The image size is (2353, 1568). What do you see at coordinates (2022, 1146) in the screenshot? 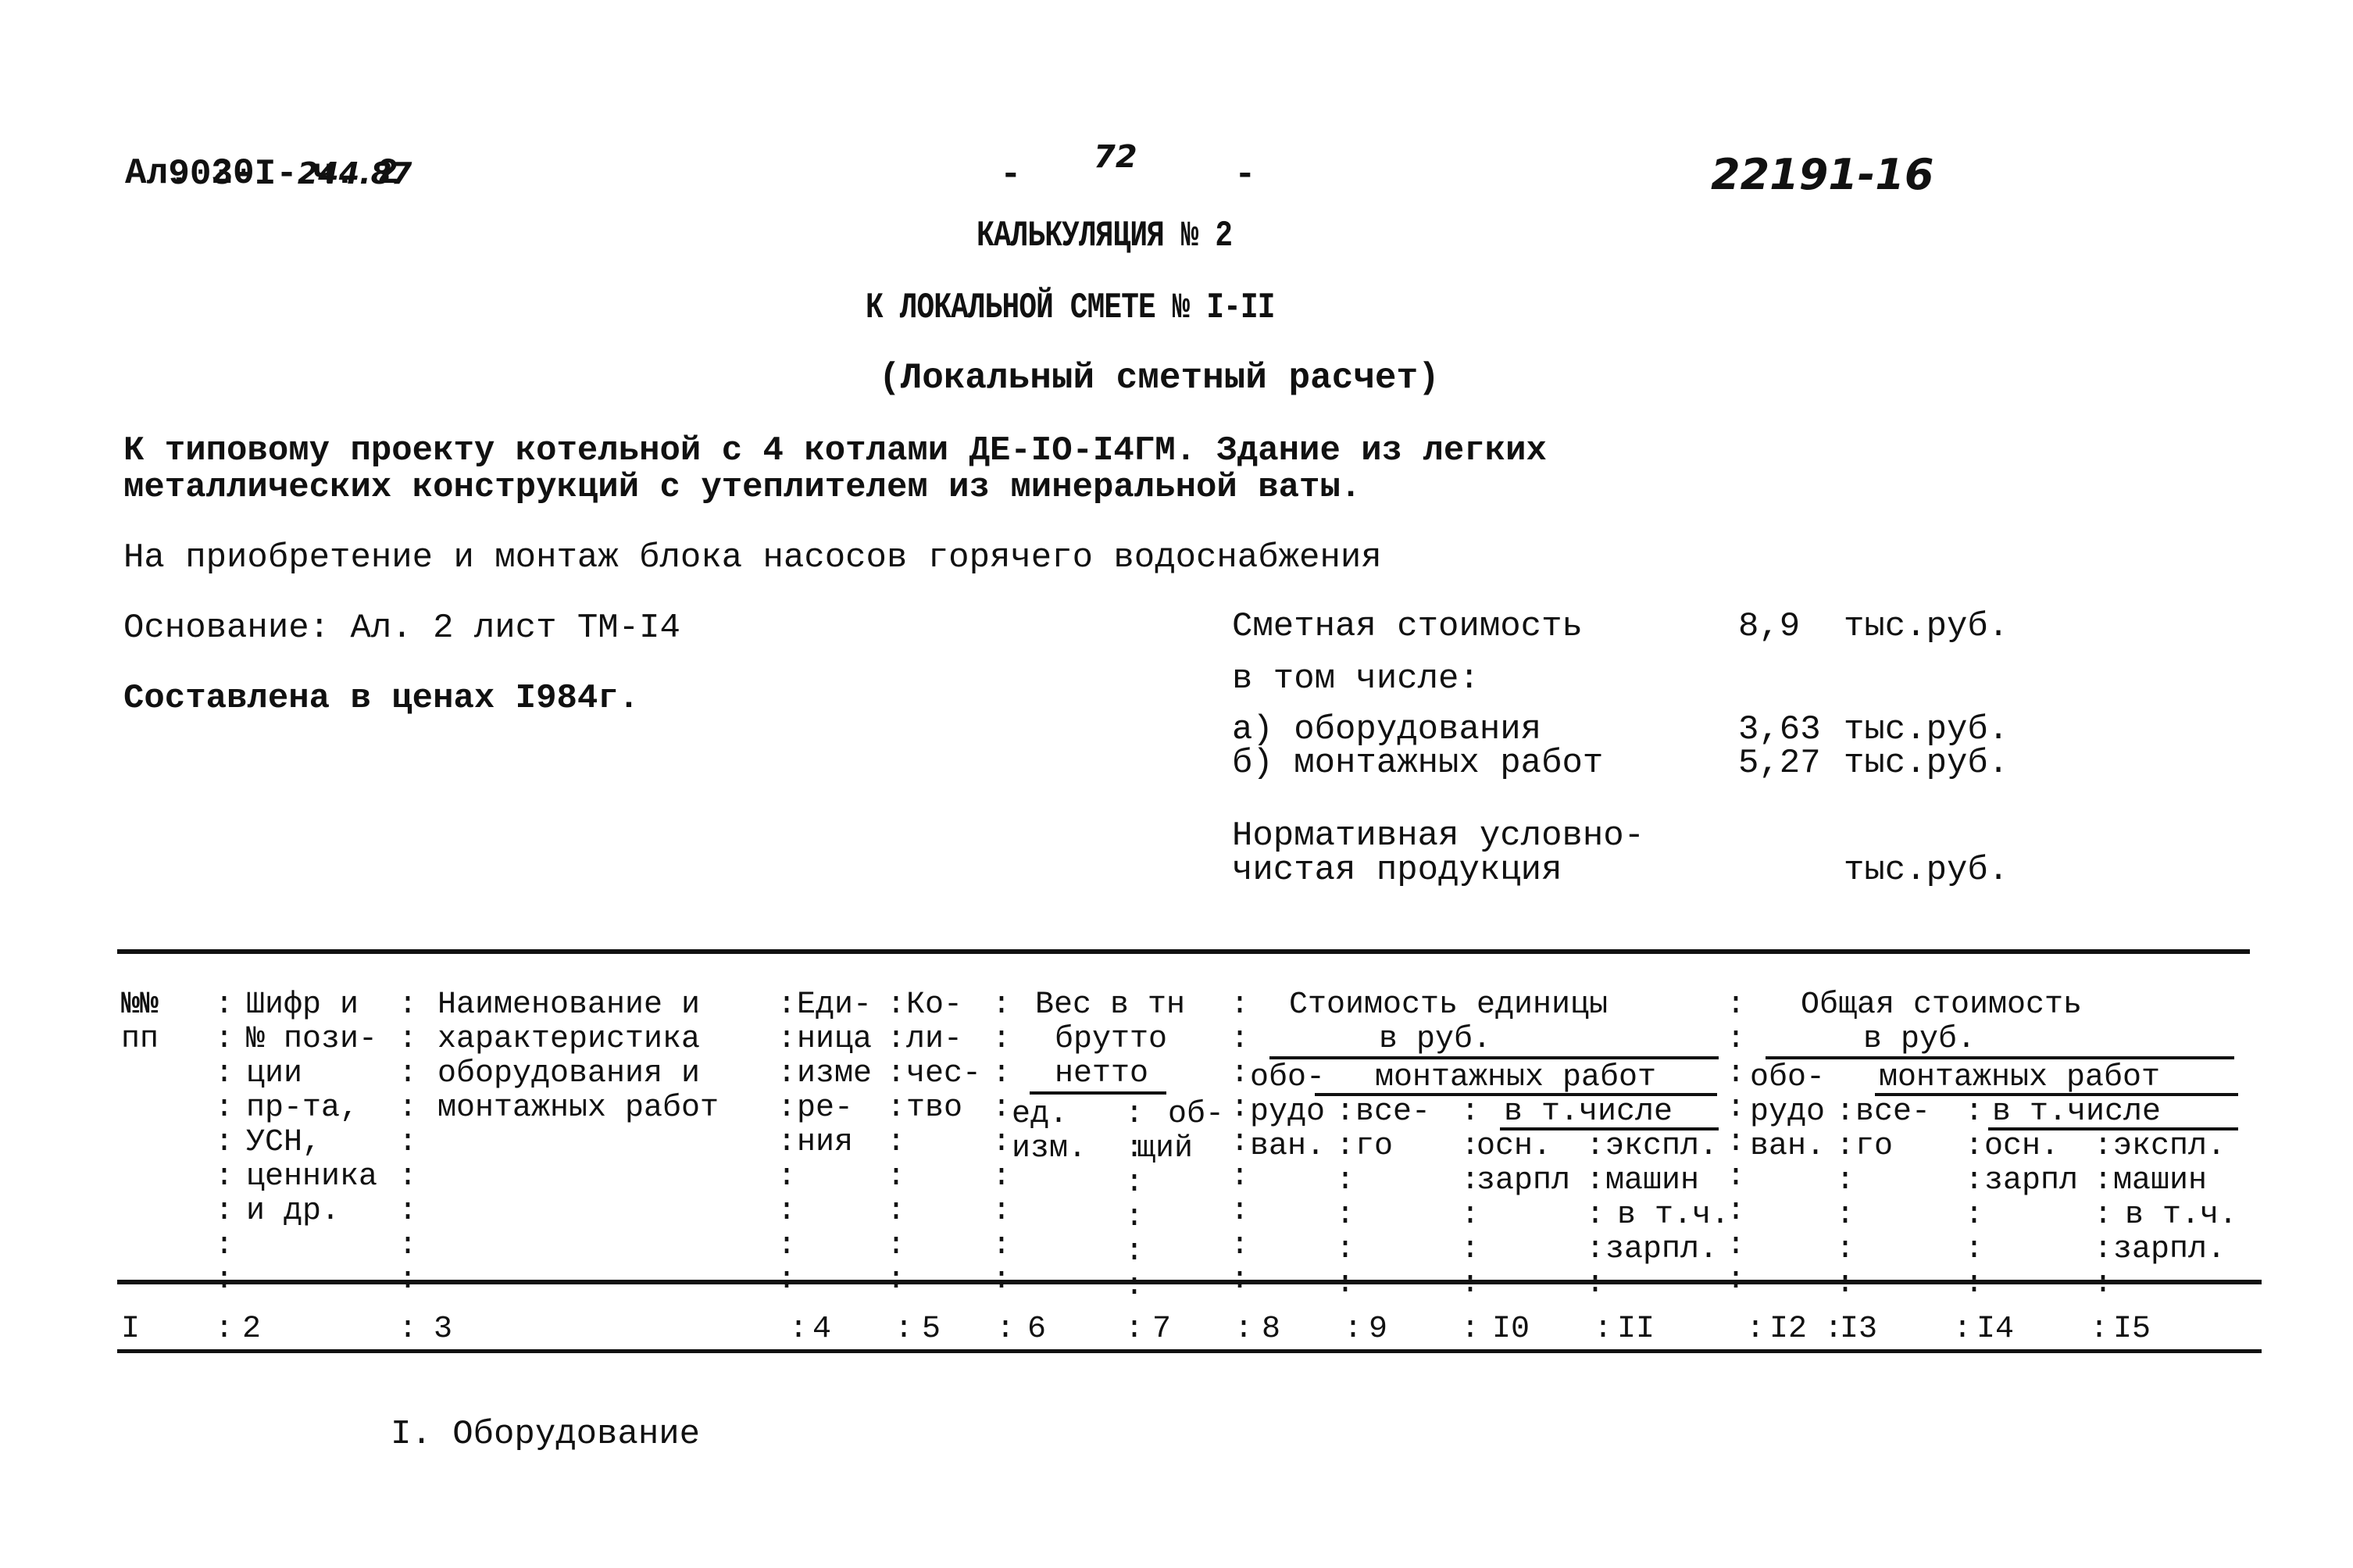
I see `total-base-salary-header-1: осн.` at bounding box center [2022, 1146].